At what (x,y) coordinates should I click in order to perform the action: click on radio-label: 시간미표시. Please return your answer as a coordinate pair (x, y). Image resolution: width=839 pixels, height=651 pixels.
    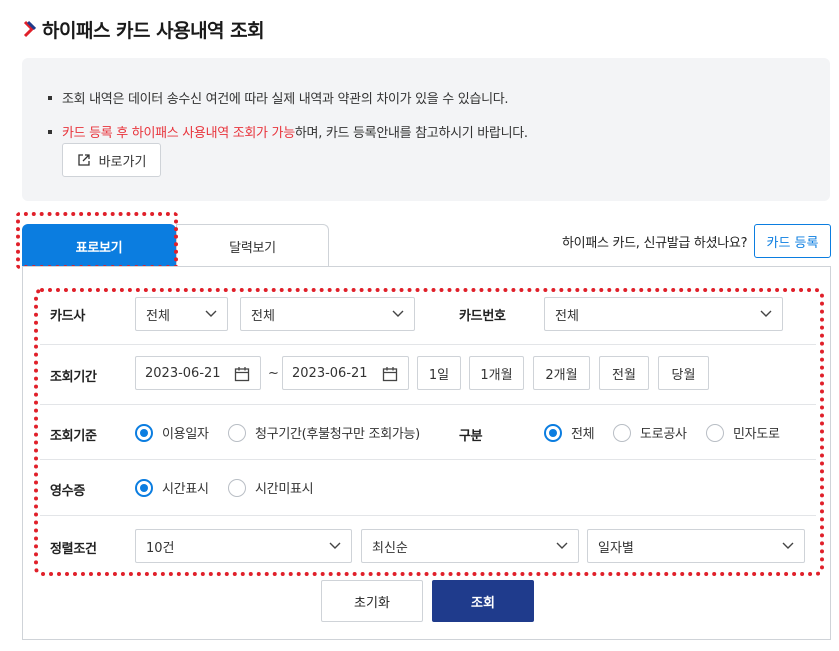
    Looking at the image, I should click on (284, 489).